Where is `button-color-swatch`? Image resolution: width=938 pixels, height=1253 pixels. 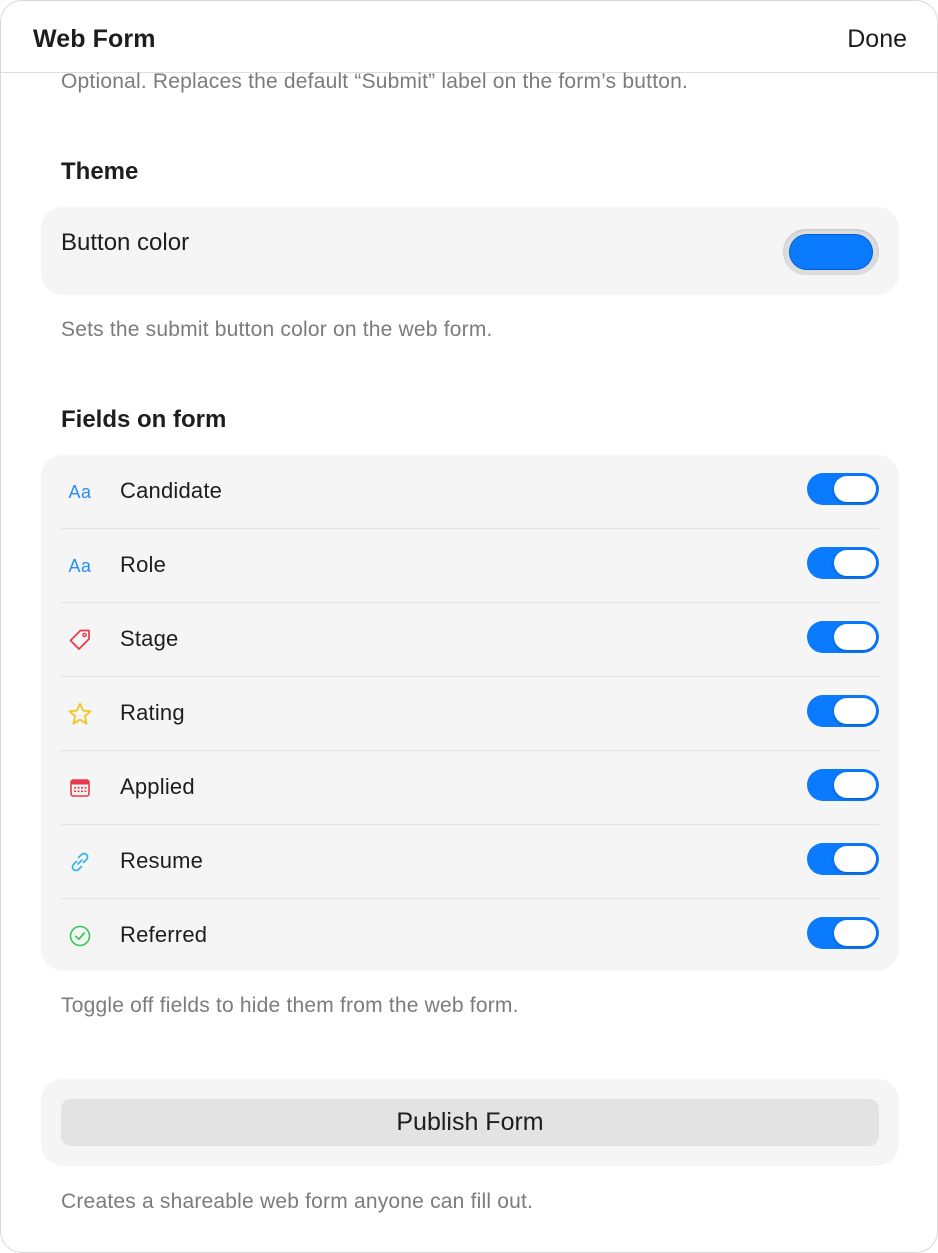
button-color-swatch is located at coordinates (831, 252).